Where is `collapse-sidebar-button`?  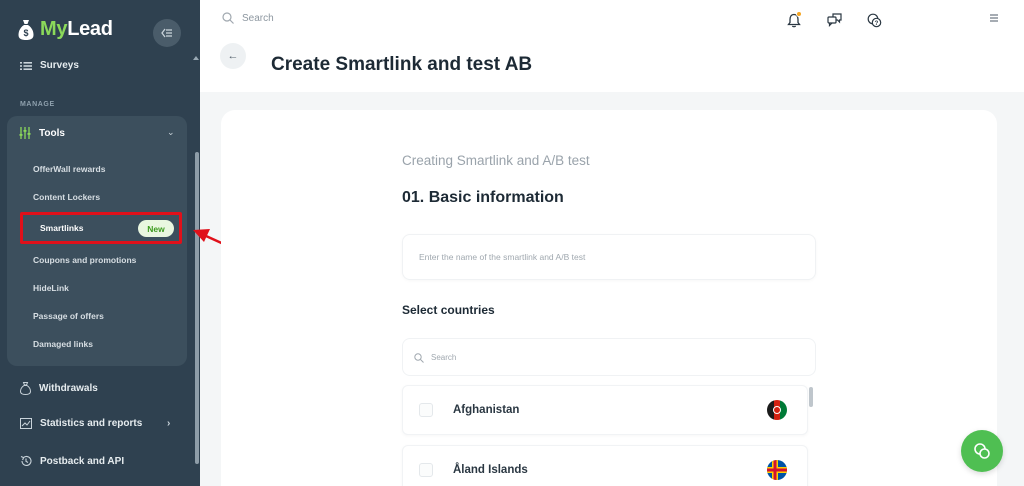 collapse-sidebar-button is located at coordinates (167, 33).